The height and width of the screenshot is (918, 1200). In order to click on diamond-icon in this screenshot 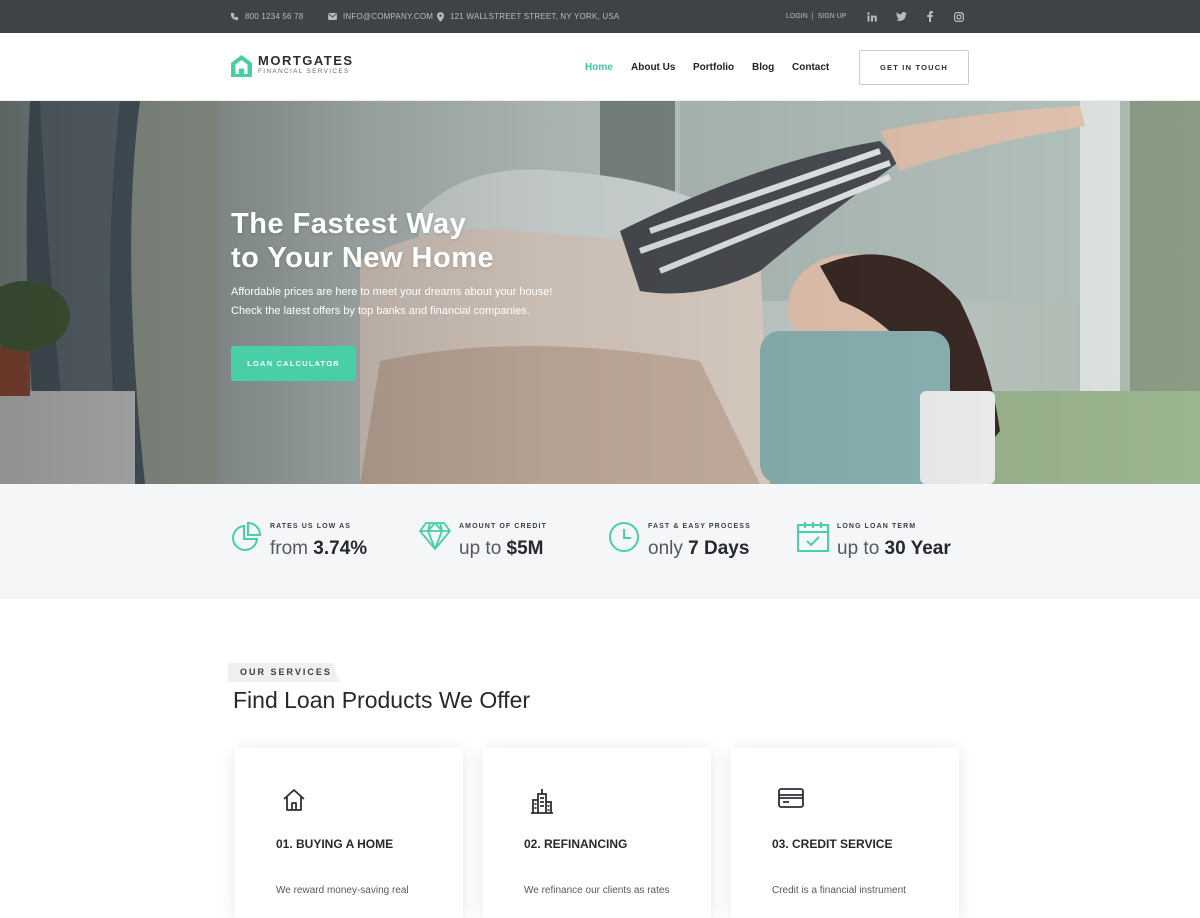, I will do `click(435, 536)`.